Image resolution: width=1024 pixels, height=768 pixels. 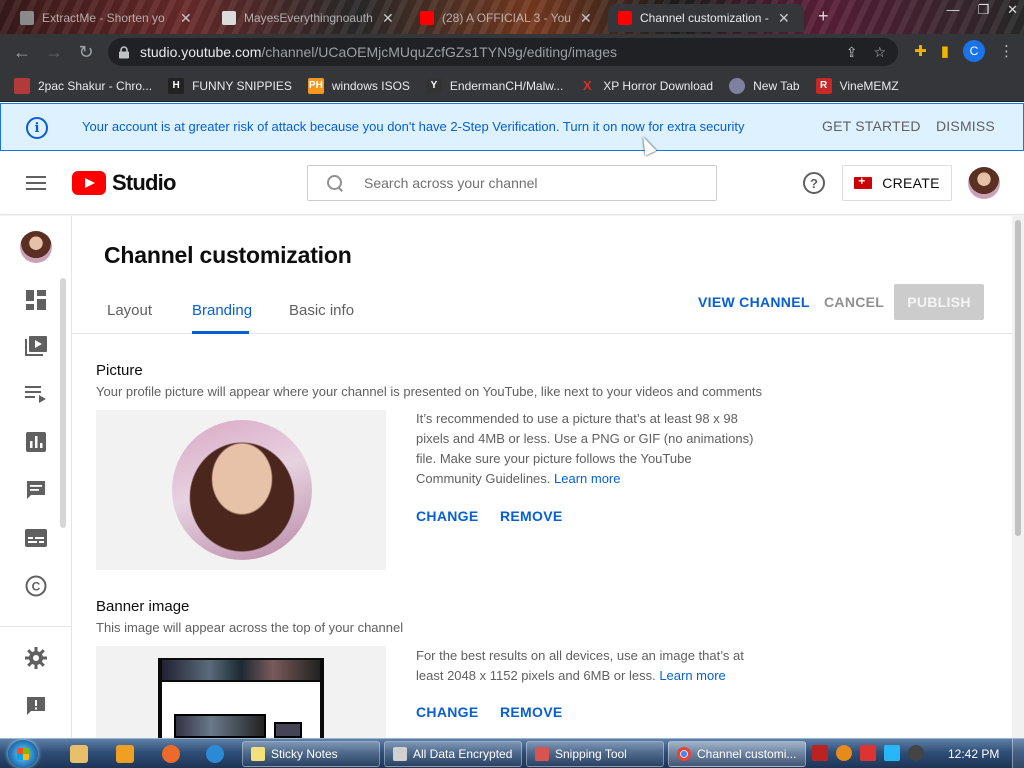 What do you see at coordinates (692, 675) in the screenshot?
I see `banner-learn-more-link: Learn more` at bounding box center [692, 675].